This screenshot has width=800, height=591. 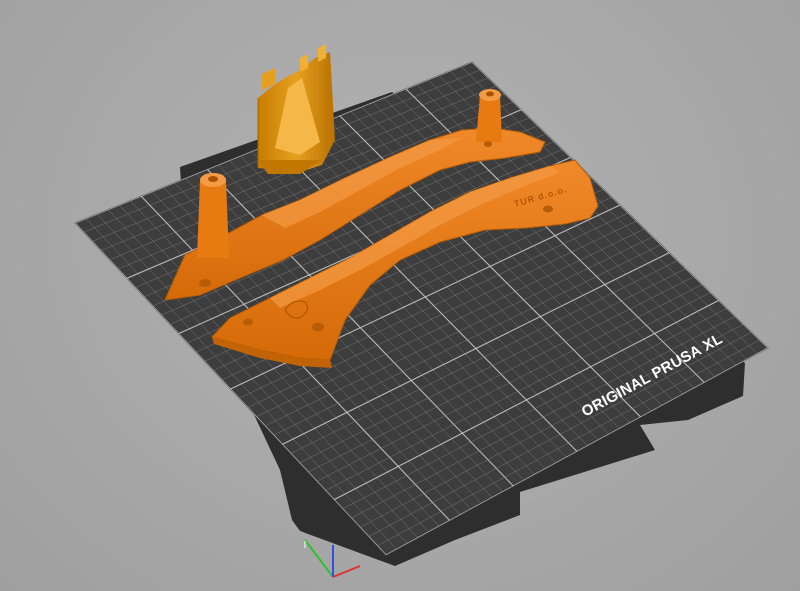 What do you see at coordinates (346, 571) in the screenshot?
I see `x-axis-icon` at bounding box center [346, 571].